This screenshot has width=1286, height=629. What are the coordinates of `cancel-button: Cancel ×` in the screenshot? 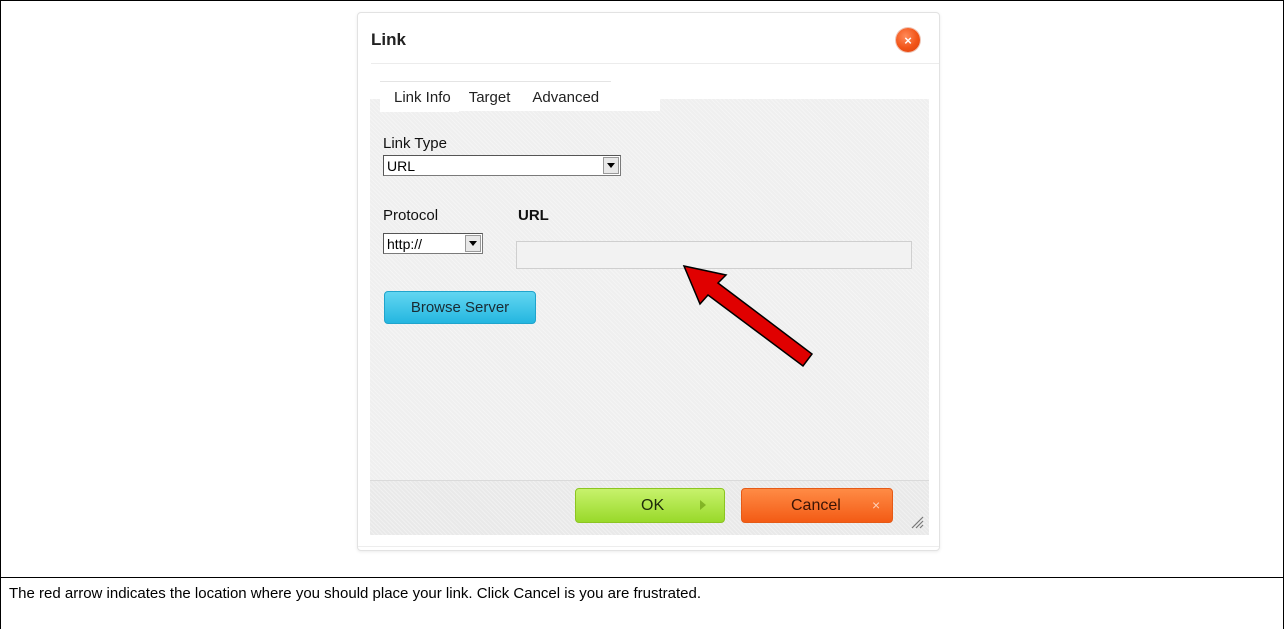 It's located at (817, 505).